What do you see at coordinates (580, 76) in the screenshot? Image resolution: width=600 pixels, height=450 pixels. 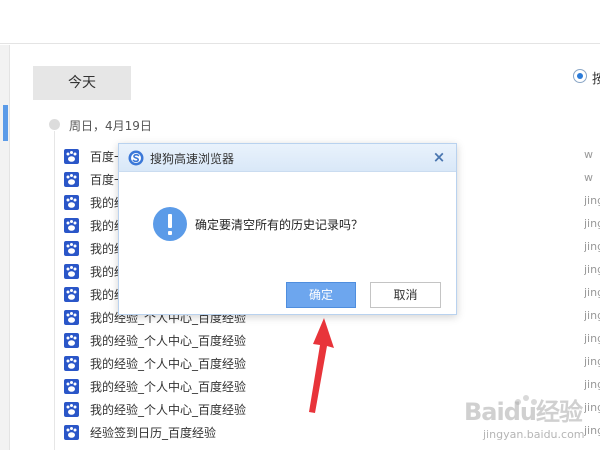 I see `sort-radio-button` at bounding box center [580, 76].